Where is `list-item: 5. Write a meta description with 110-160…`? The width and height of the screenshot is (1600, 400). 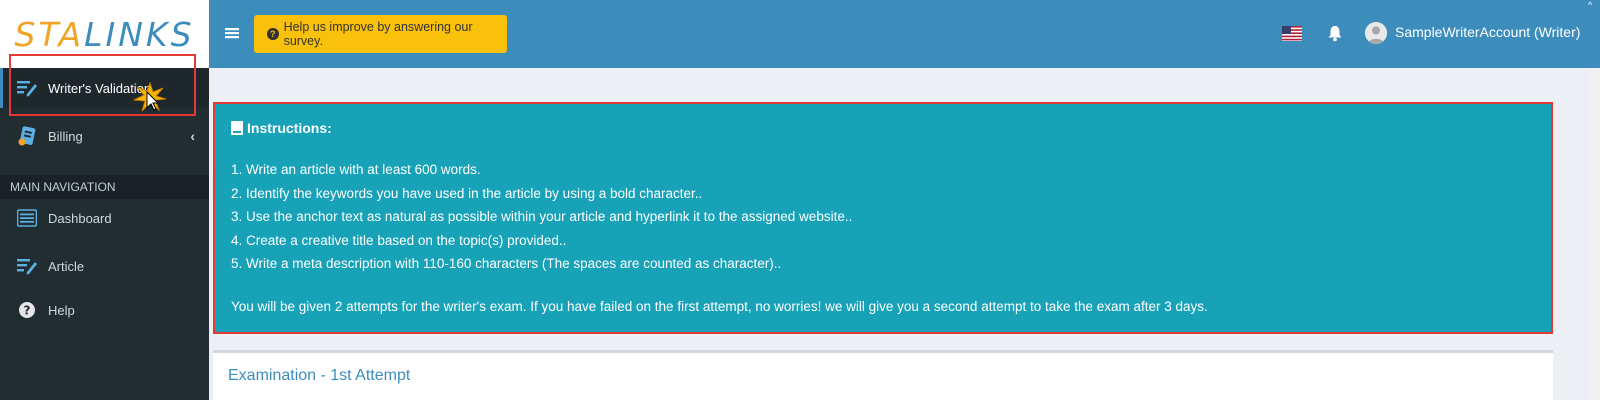 list-item: 5. Write a meta description with 110-160… is located at coordinates (506, 263).